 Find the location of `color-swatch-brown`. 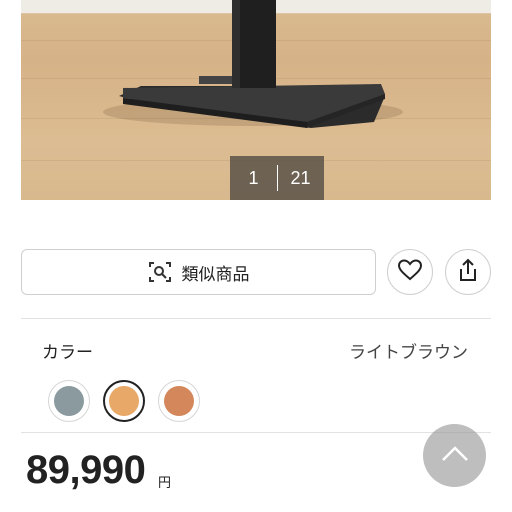

color-swatch-brown is located at coordinates (179, 401).